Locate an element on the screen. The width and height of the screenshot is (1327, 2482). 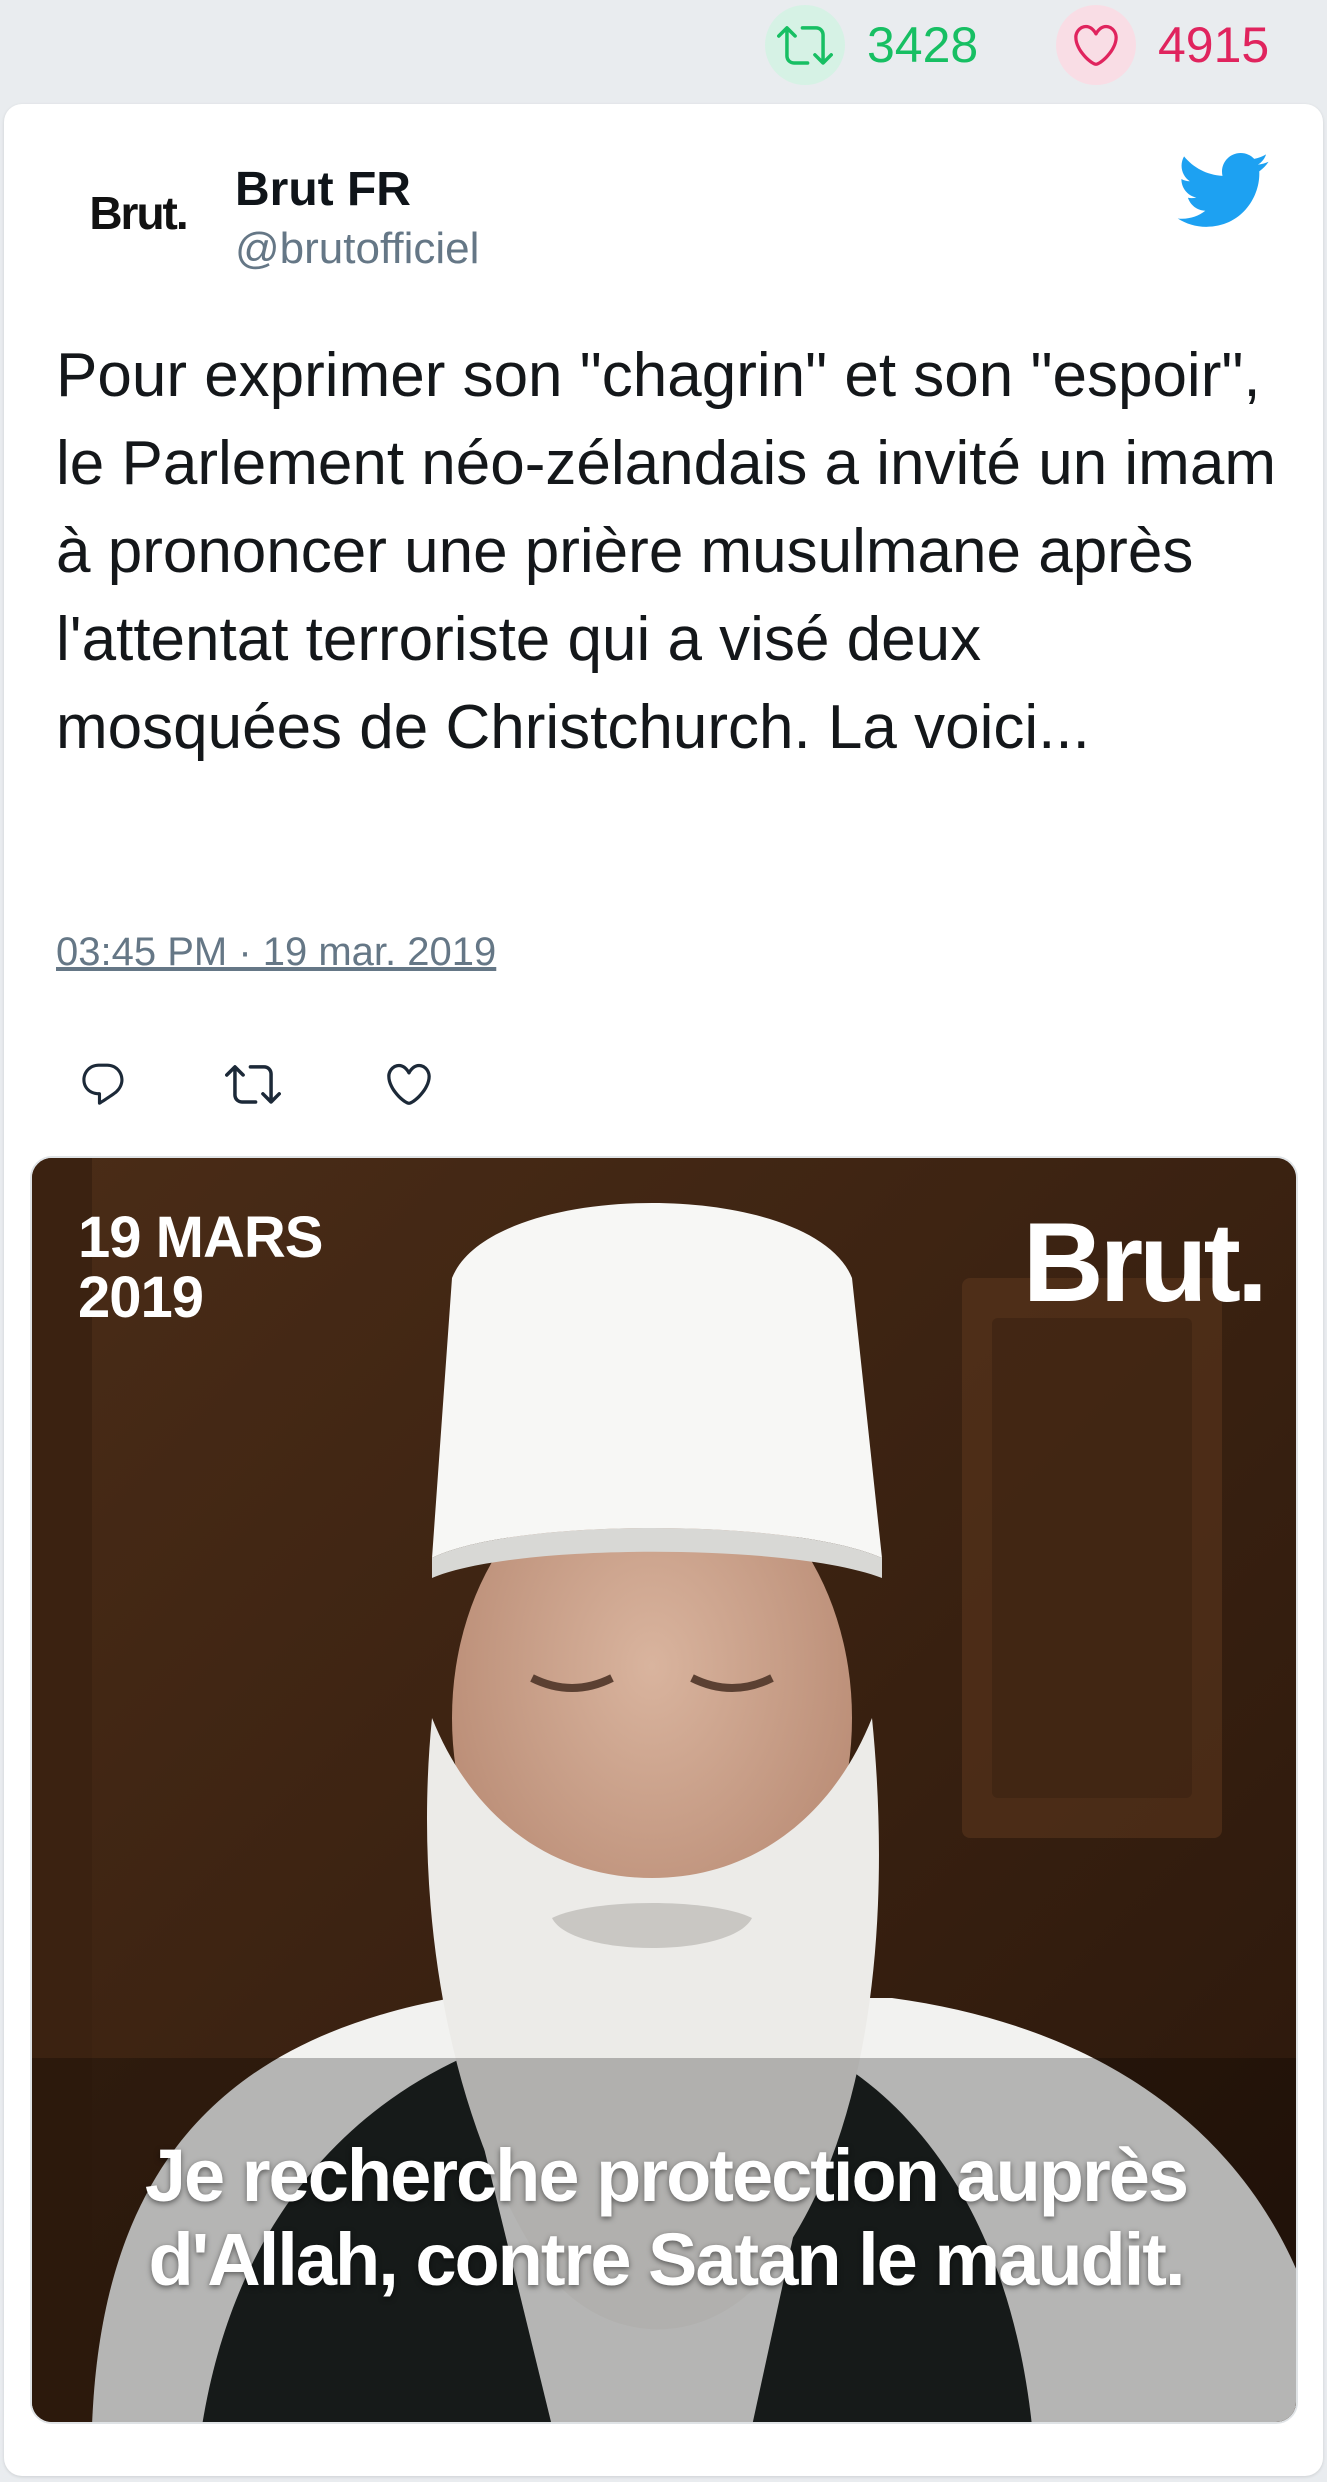
like-button is located at coordinates (409, 1084).